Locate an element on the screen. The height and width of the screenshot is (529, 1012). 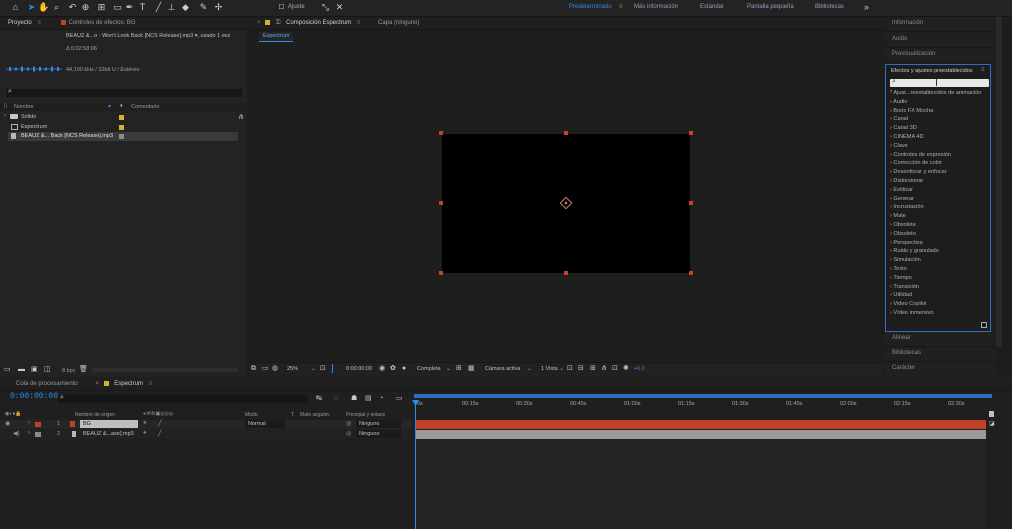
shy-layers-icon: ☗ is located at coordinates (354, 399).